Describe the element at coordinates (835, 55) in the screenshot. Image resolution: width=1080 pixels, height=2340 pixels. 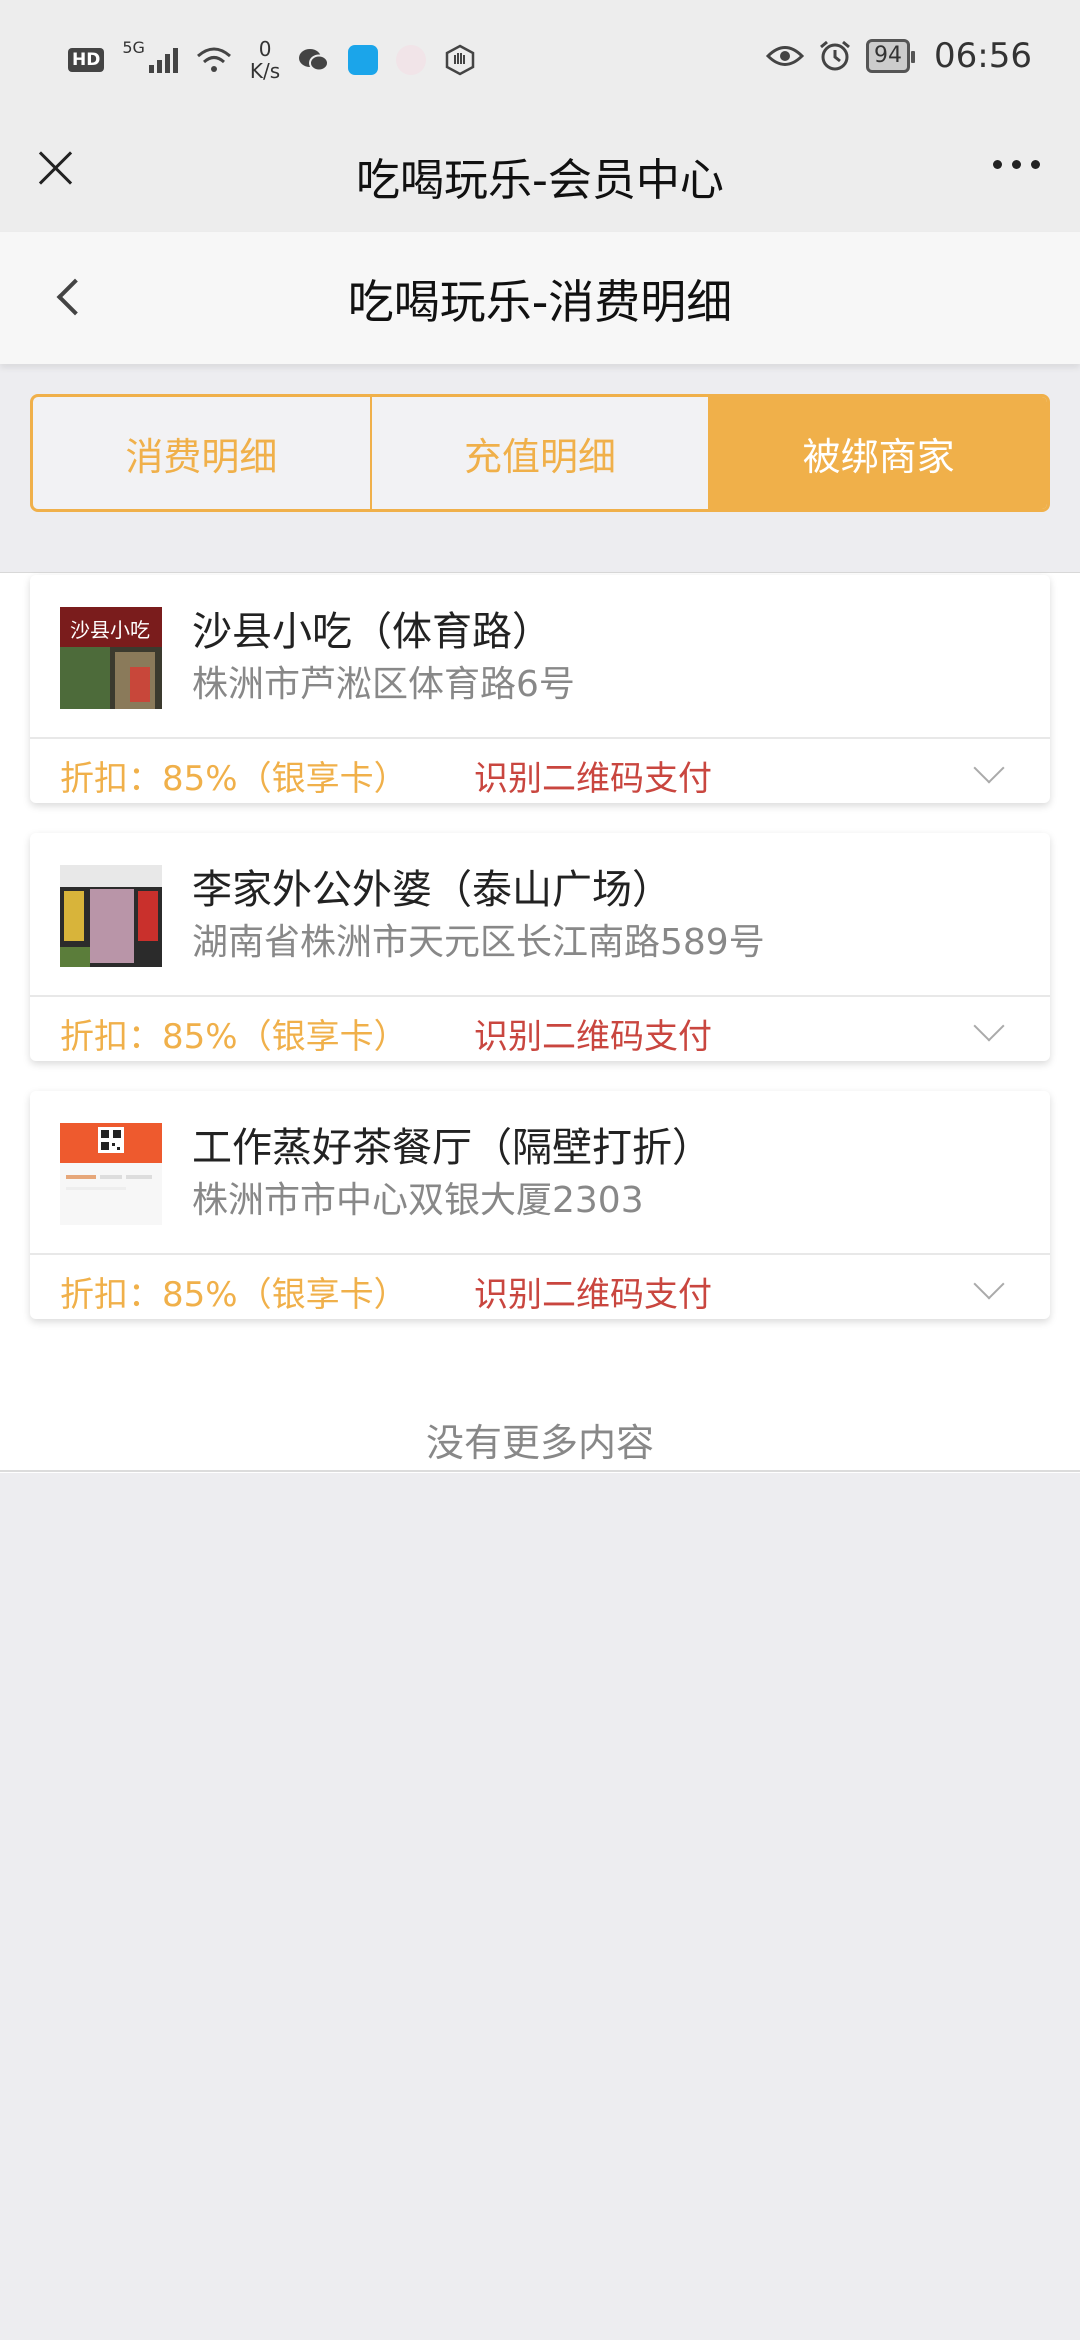
I see `alarm-icon` at that location.